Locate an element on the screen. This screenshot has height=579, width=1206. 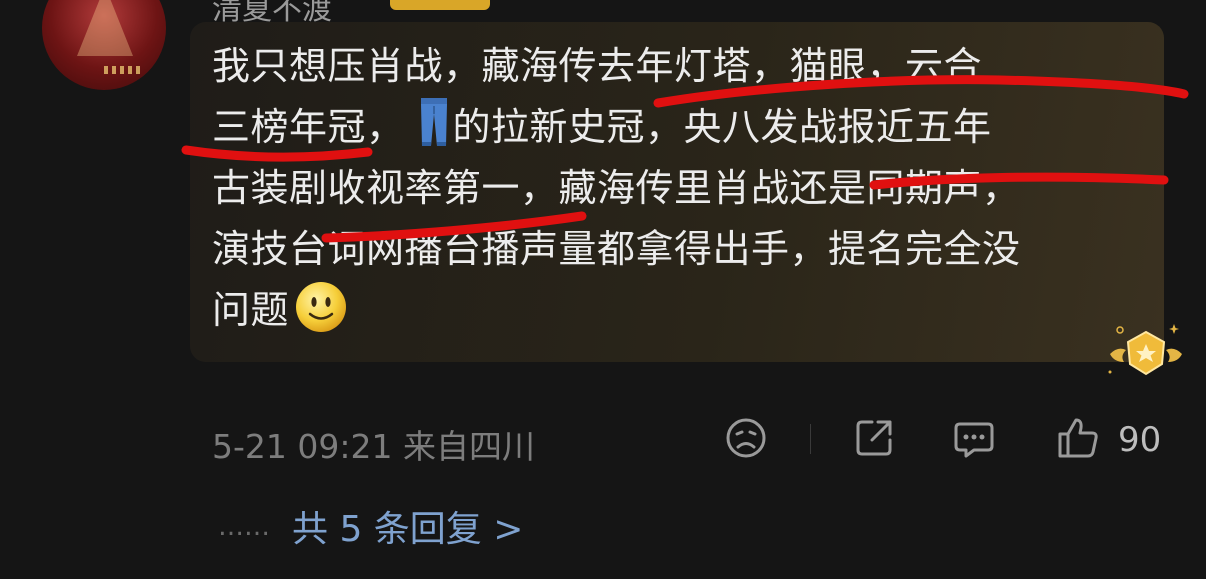
jeans-emoji-icon is located at coordinates (433, 122).